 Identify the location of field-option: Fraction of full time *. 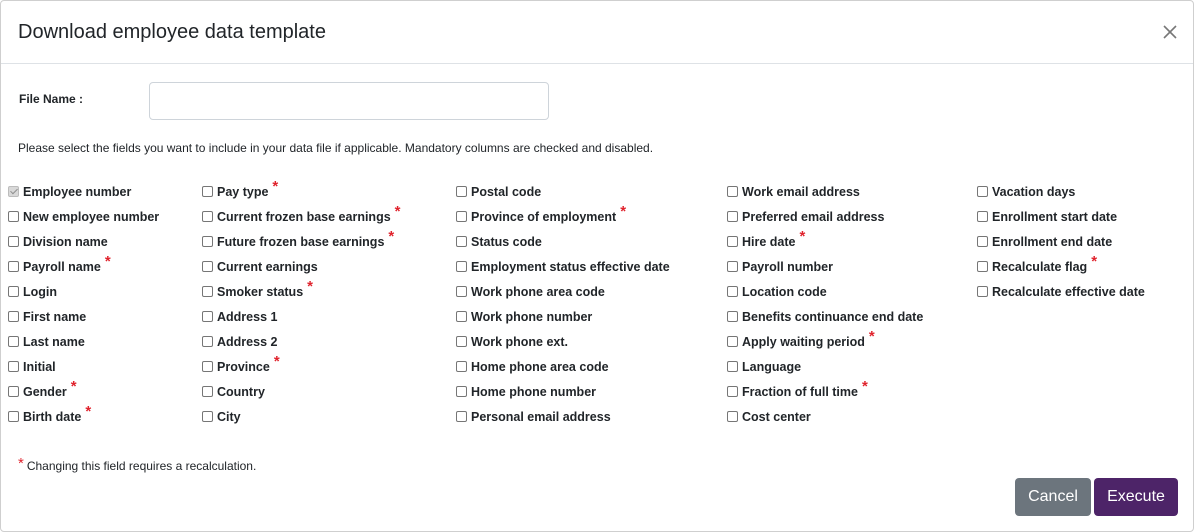
(825, 387).